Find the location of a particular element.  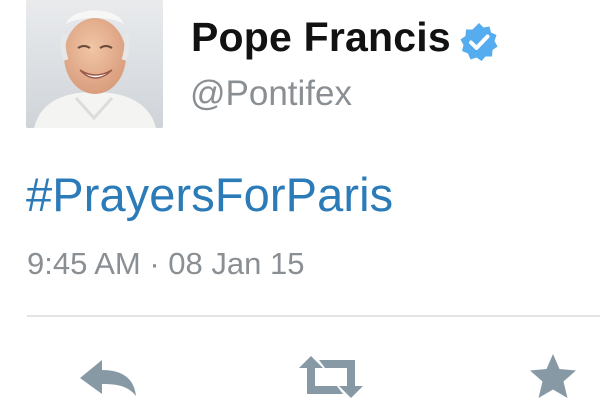

reply-button is located at coordinates (108, 378).